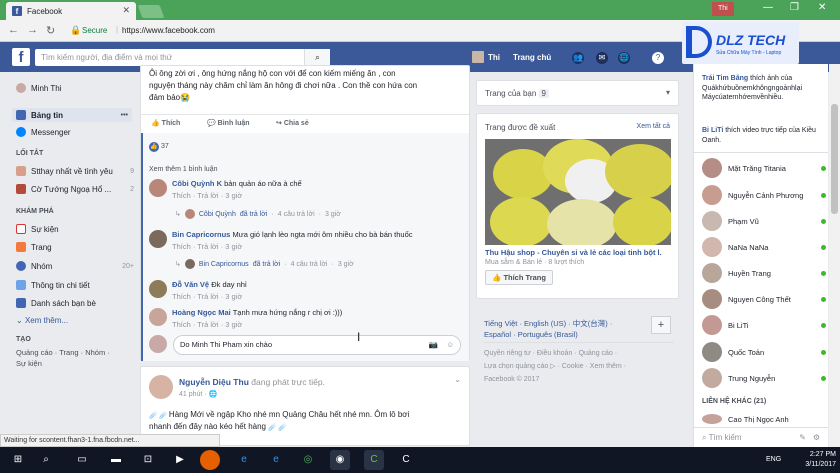 This screenshot has width=840, height=473. Describe the element at coordinates (18, 460) in the screenshot. I see `windows-start-icon: ⊞` at that location.